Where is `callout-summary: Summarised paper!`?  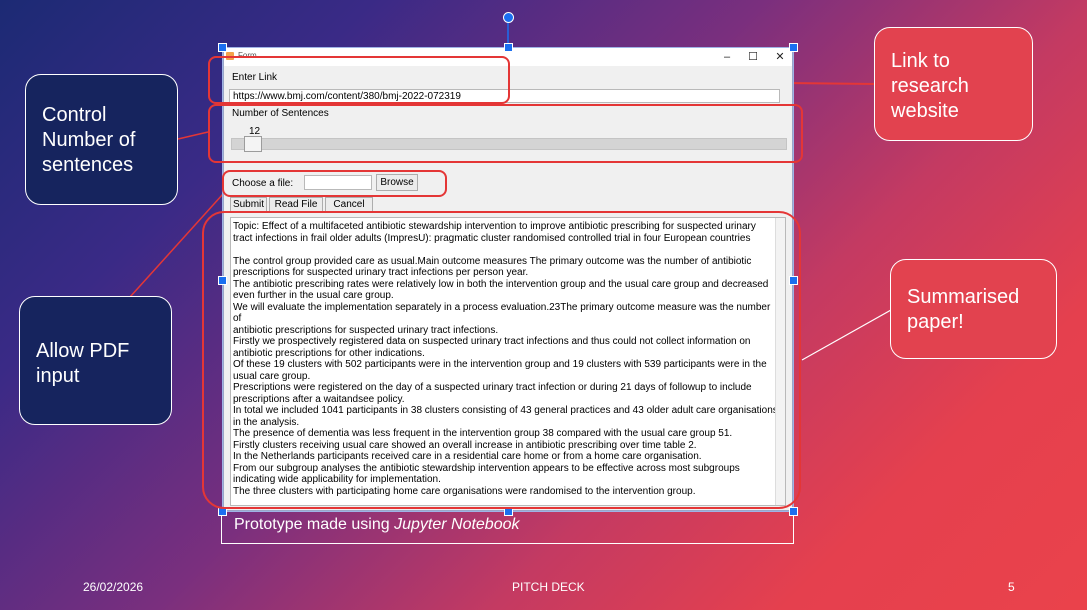
callout-summary: Summarised paper! is located at coordinates (973, 309).